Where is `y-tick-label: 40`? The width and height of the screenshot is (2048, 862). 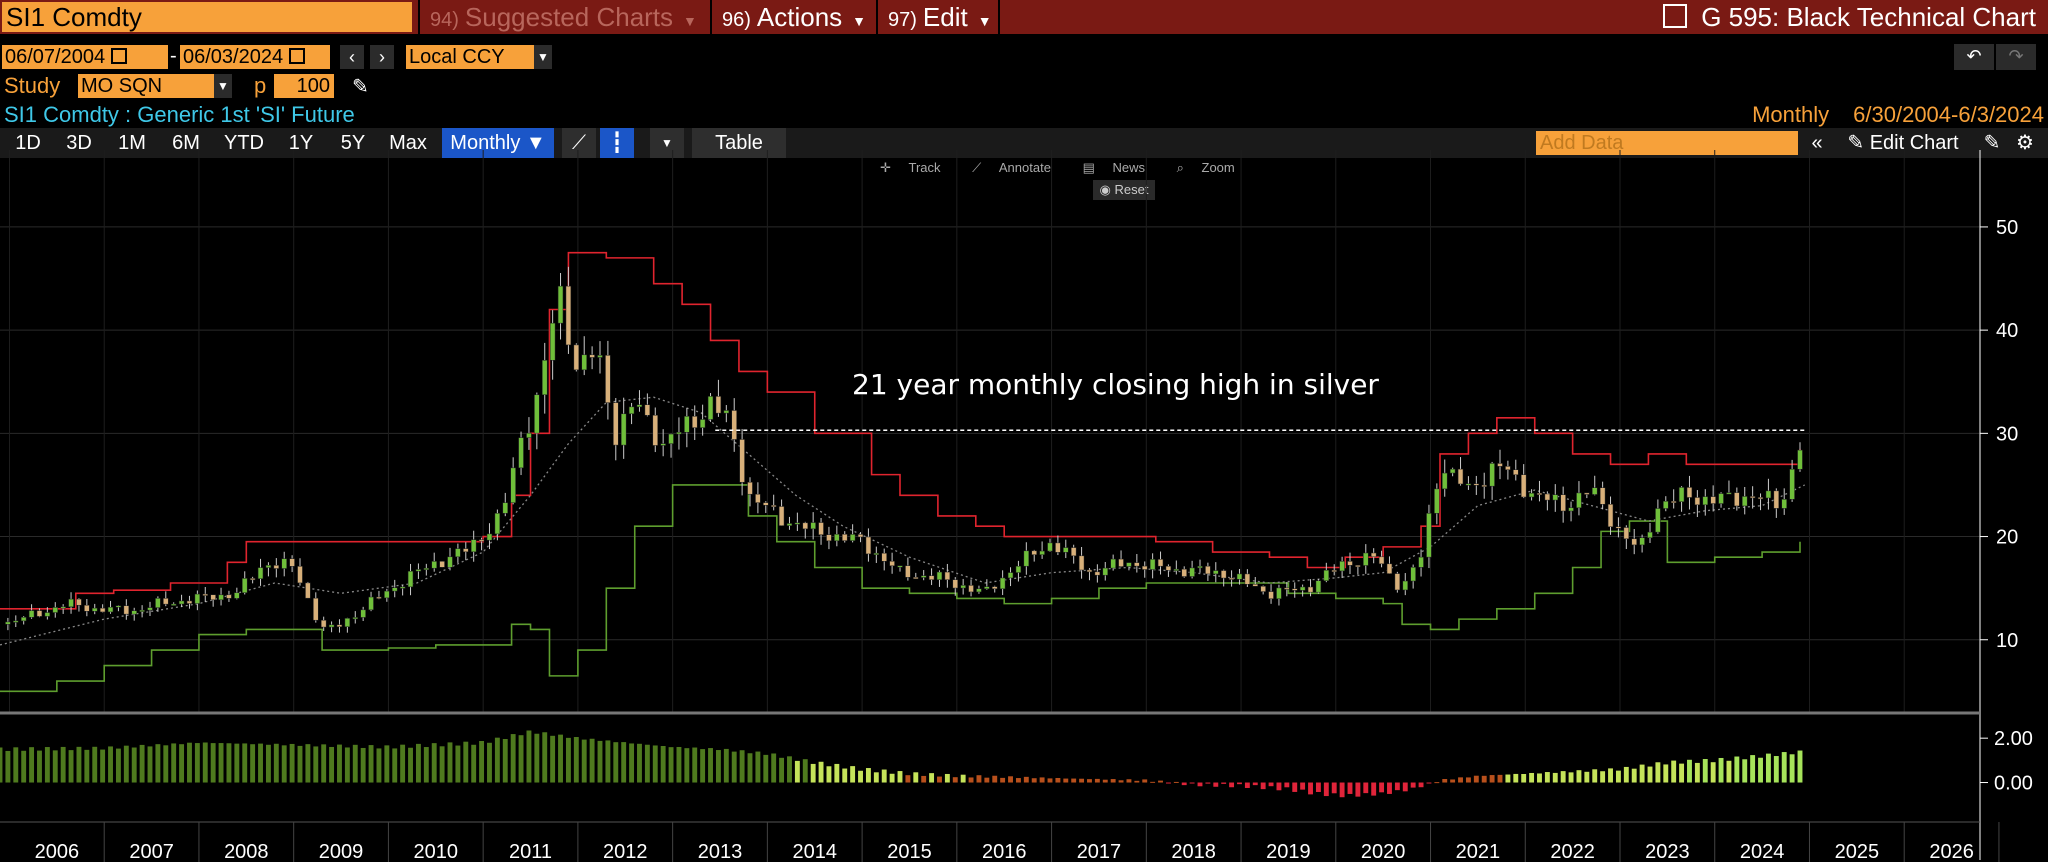 y-tick-label: 40 is located at coordinates (2007, 331).